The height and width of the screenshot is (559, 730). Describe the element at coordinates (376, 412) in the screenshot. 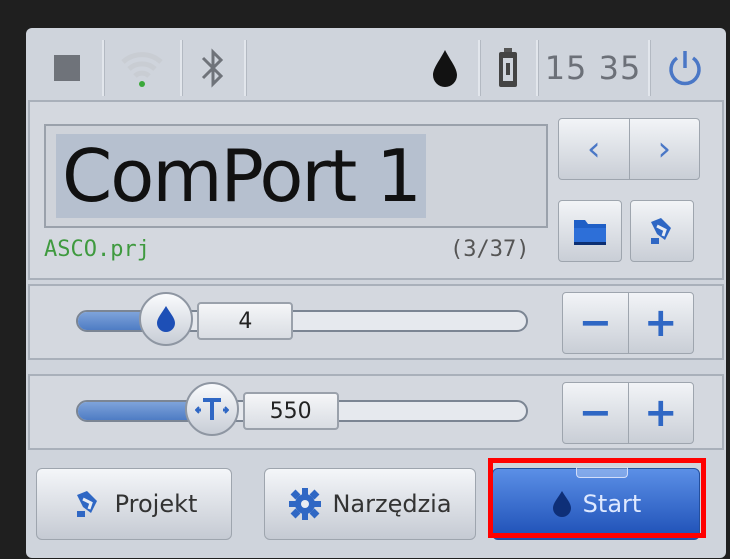

I see `temperature-slider-panel: 550 − +` at that location.